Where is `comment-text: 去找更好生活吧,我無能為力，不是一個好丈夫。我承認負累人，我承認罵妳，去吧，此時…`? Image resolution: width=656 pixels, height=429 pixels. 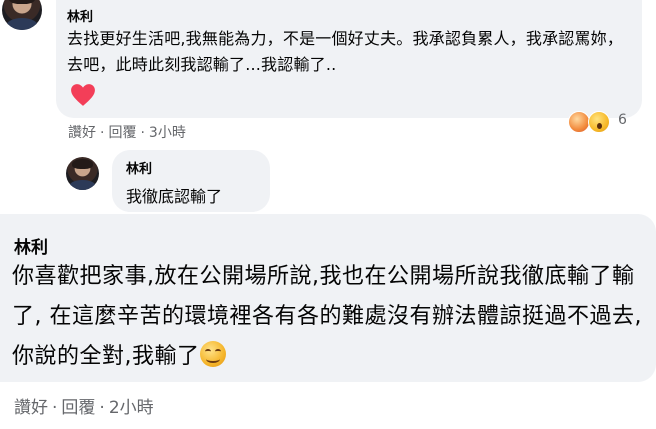
comment-text: 去找更好生活吧,我無能為力，不是一個好丈夫。我承認負累人，我承認罵妳，去吧，此時… is located at coordinates (345, 51).